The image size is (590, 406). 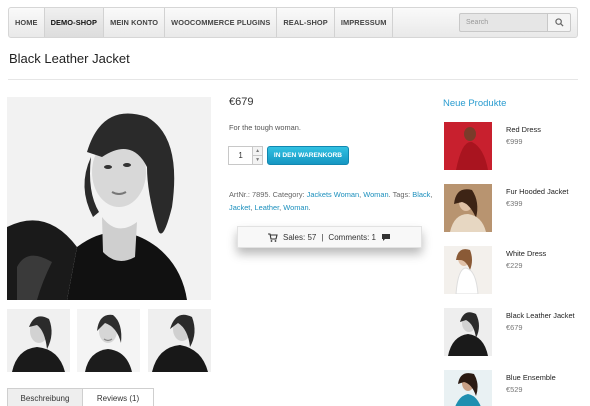 I want to click on comment-bubble-icon, so click(x=386, y=237).